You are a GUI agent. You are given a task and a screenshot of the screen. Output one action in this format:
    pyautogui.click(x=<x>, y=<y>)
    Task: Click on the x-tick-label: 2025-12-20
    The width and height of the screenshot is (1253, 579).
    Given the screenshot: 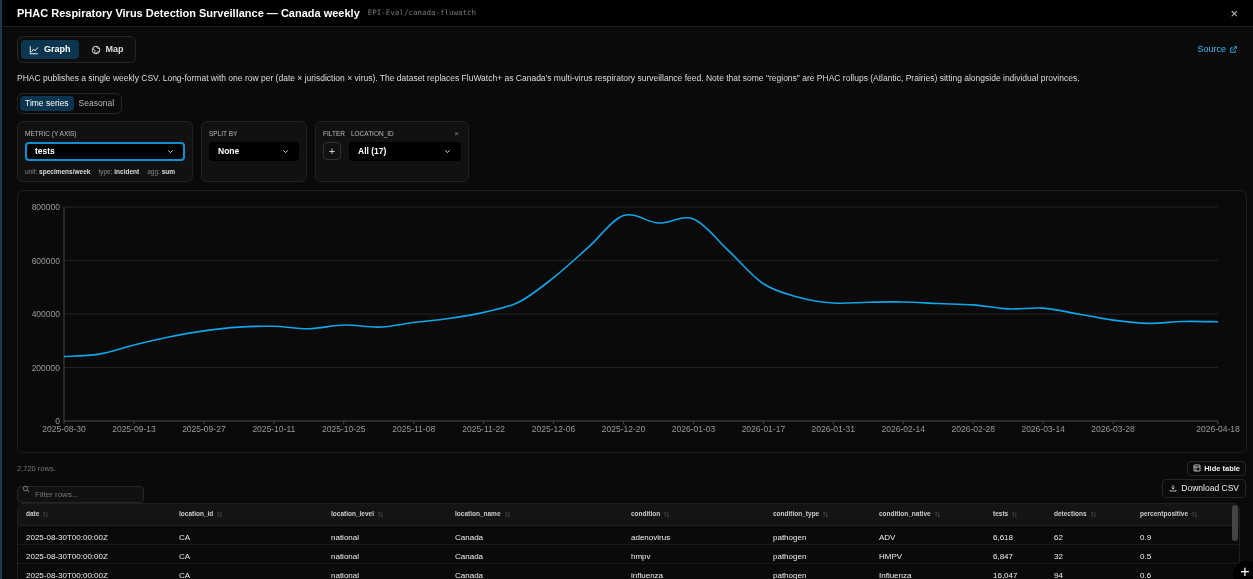 What is the action you would take?
    pyautogui.click(x=623, y=428)
    